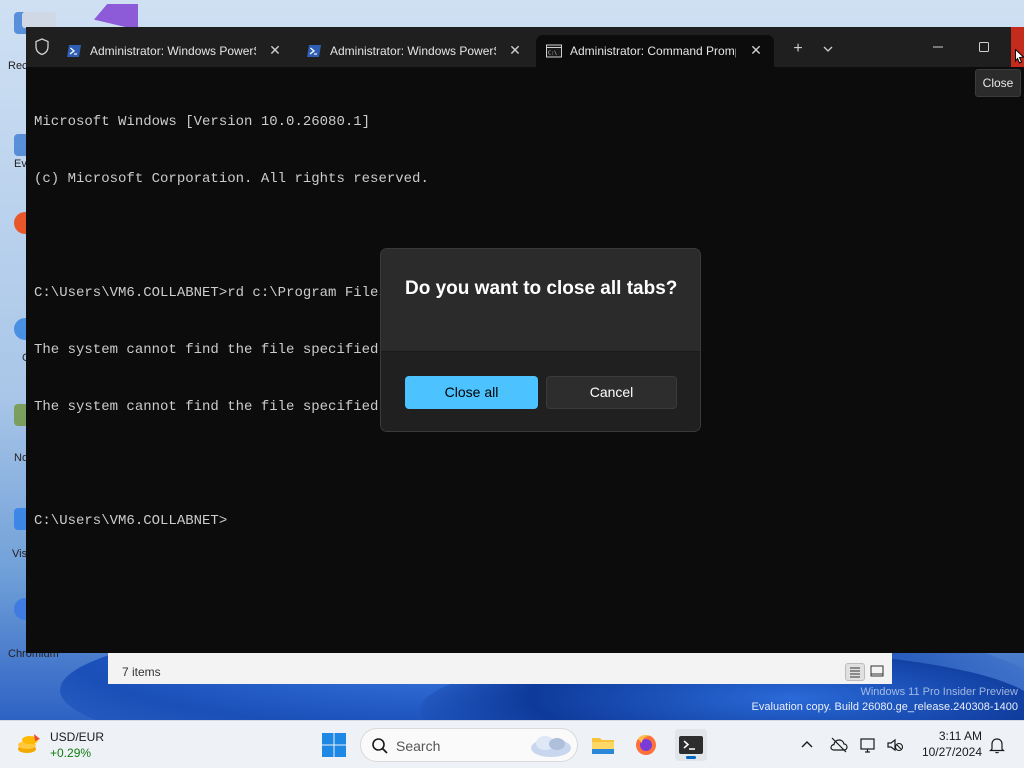  I want to click on file-explorer-icon, so click(603, 746).